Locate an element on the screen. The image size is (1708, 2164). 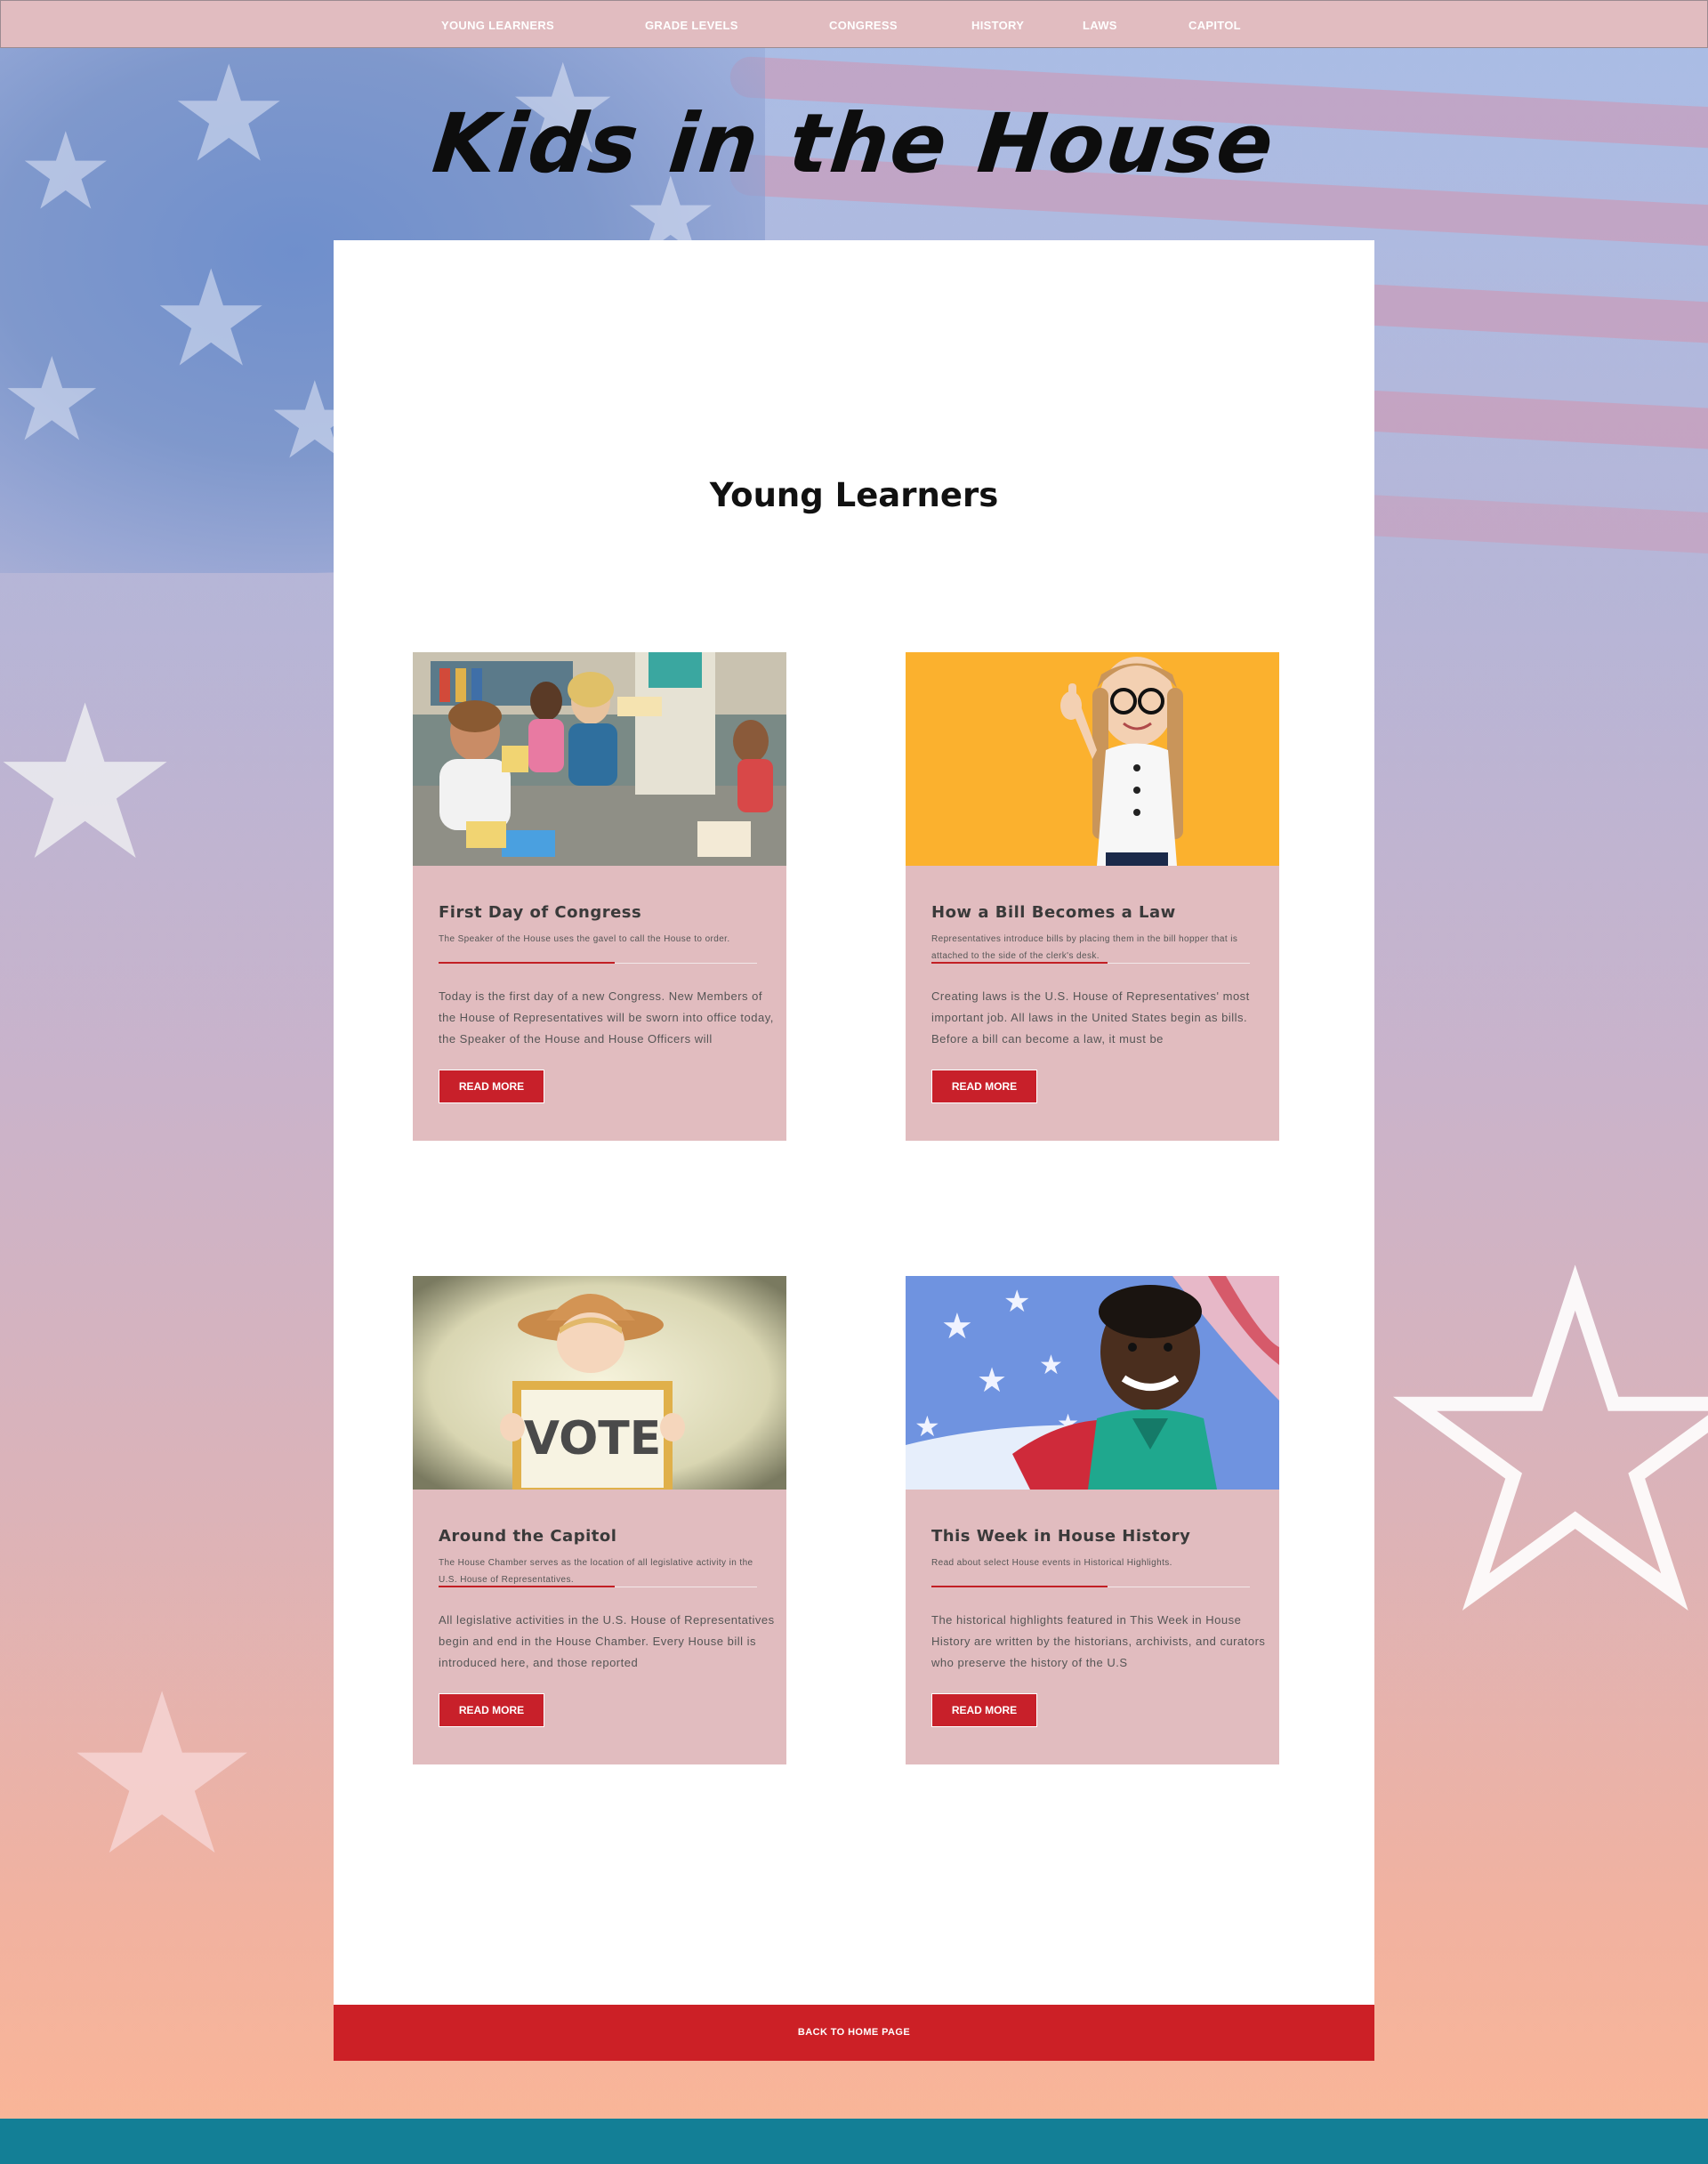
nav-item-young-learners: YOUNG LEARNERS is located at coordinates (497, 25).